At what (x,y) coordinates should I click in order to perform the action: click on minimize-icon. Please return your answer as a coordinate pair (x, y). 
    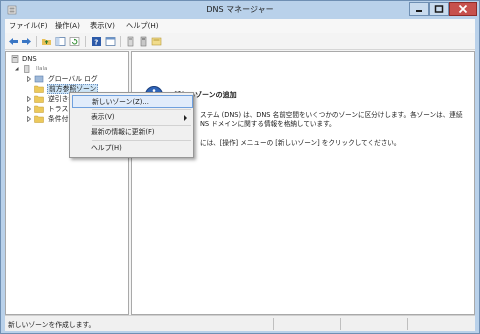
    Looking at the image, I should click on (419, 11).